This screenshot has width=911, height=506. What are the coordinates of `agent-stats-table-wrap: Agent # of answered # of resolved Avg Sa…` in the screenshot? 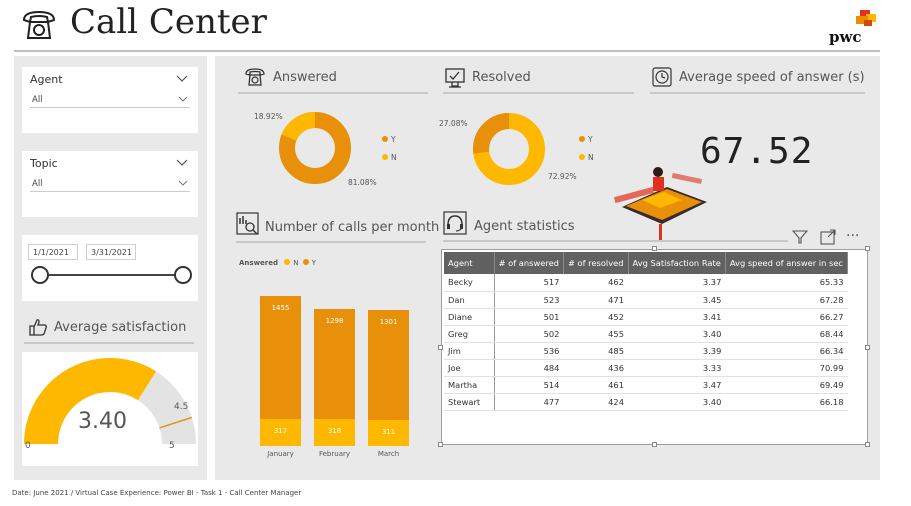 It's located at (646, 331).